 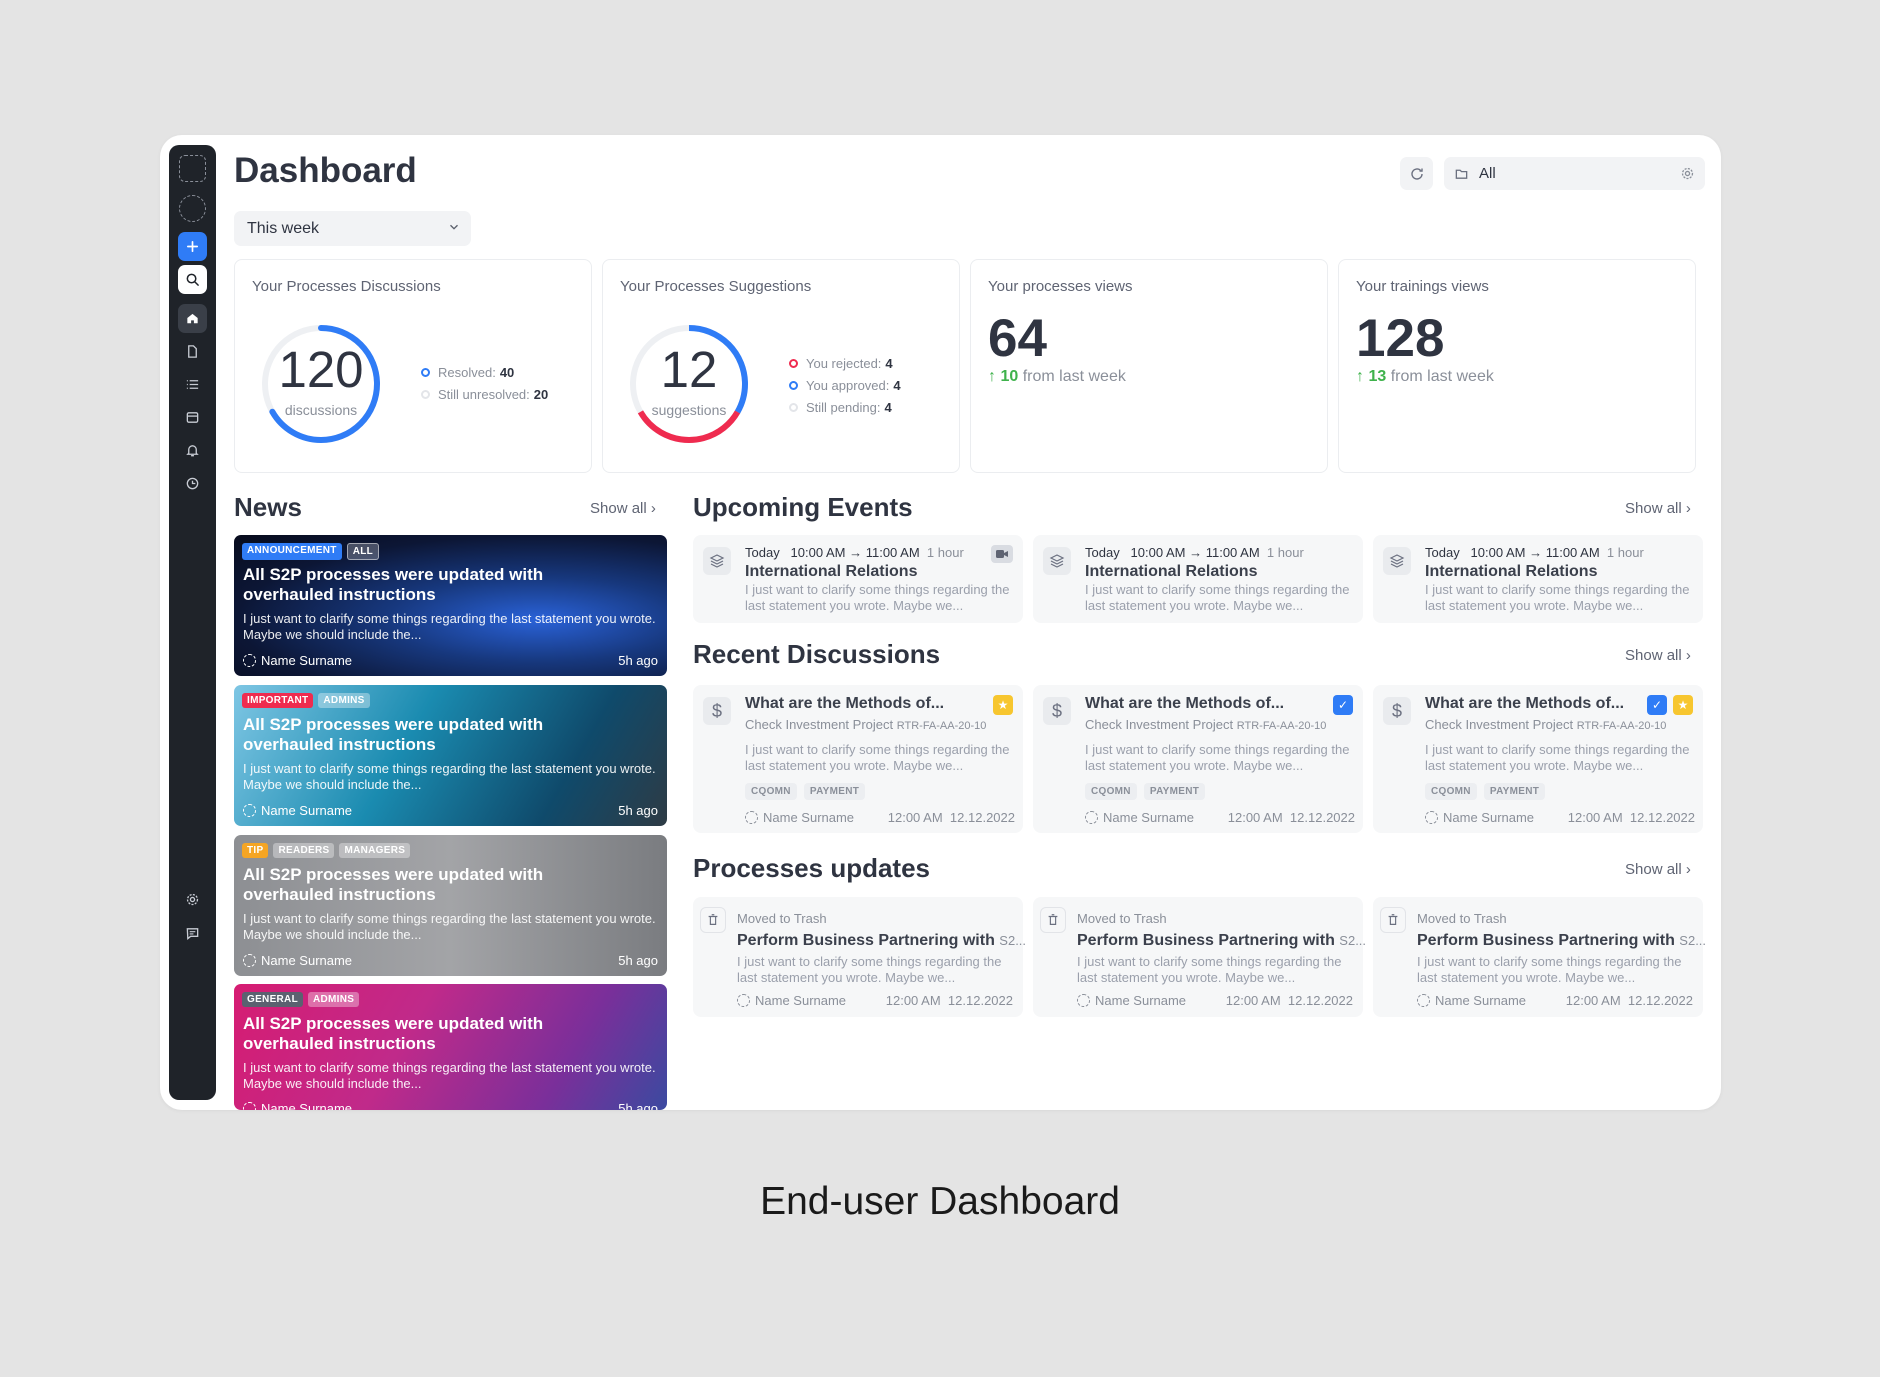 What do you see at coordinates (192, 168) in the screenshot?
I see `logo-placeholder-icon` at bounding box center [192, 168].